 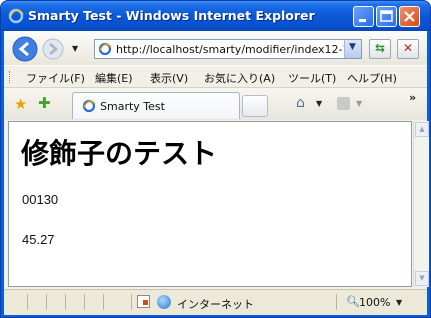 What do you see at coordinates (239, 78) in the screenshot?
I see `menu-favorites: お気に入り(A)` at bounding box center [239, 78].